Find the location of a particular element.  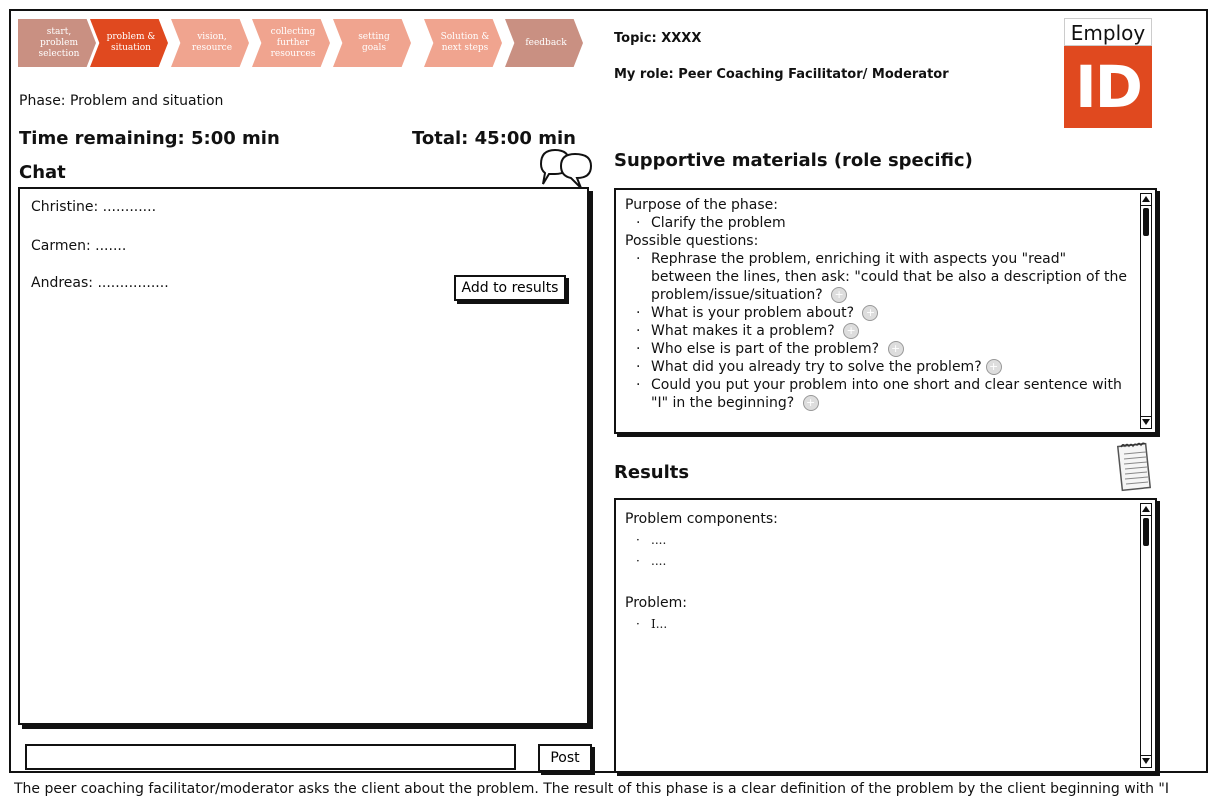

chat-input is located at coordinates (270, 757).